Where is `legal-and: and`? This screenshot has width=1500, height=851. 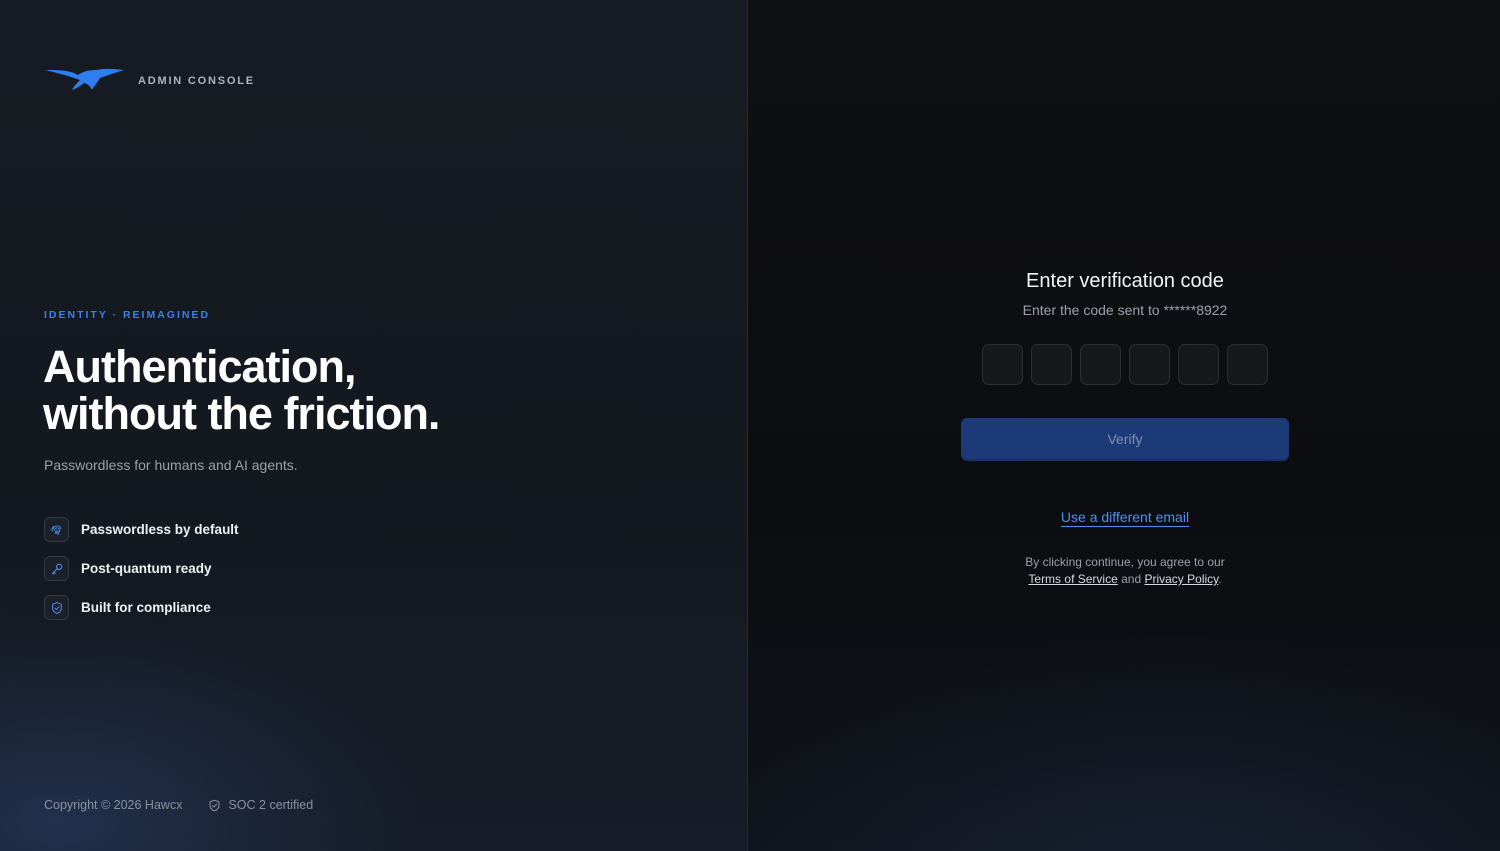
legal-and: and is located at coordinates (1131, 579).